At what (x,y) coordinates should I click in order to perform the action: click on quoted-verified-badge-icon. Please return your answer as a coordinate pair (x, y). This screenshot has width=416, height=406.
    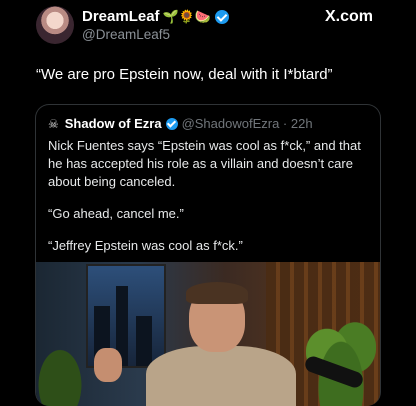
    Looking at the image, I should click on (171, 123).